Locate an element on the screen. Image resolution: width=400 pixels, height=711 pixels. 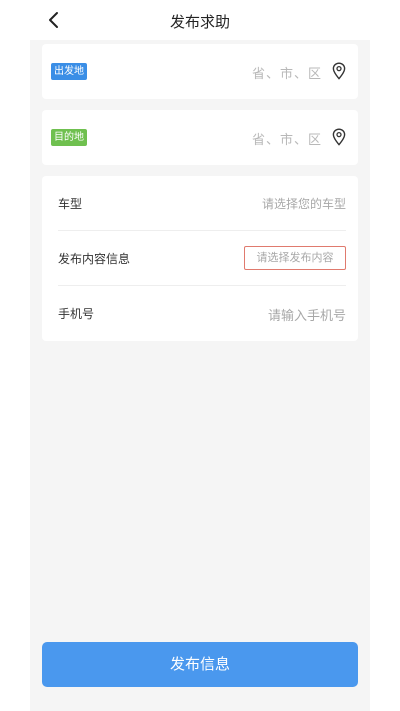
phone-label: 手机号 is located at coordinates (76, 314).